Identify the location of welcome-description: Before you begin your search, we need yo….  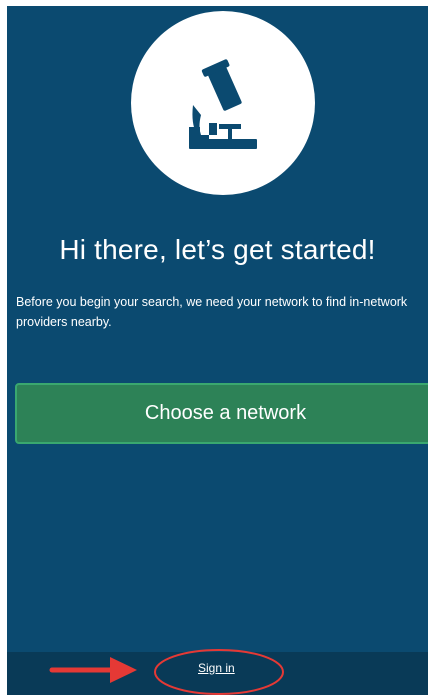
(212, 312).